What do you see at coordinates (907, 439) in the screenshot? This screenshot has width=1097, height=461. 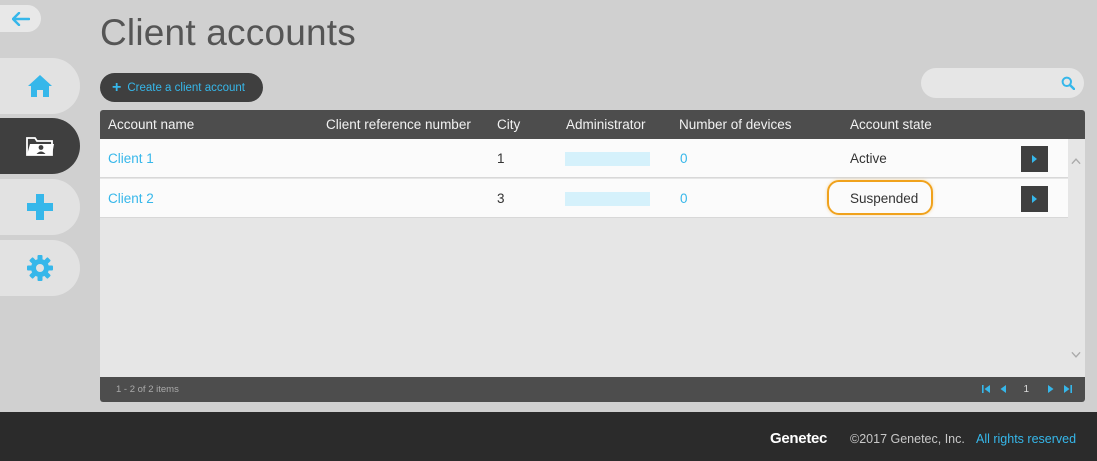 I see `copyright-text: ©2017 Genetec, Inc.` at bounding box center [907, 439].